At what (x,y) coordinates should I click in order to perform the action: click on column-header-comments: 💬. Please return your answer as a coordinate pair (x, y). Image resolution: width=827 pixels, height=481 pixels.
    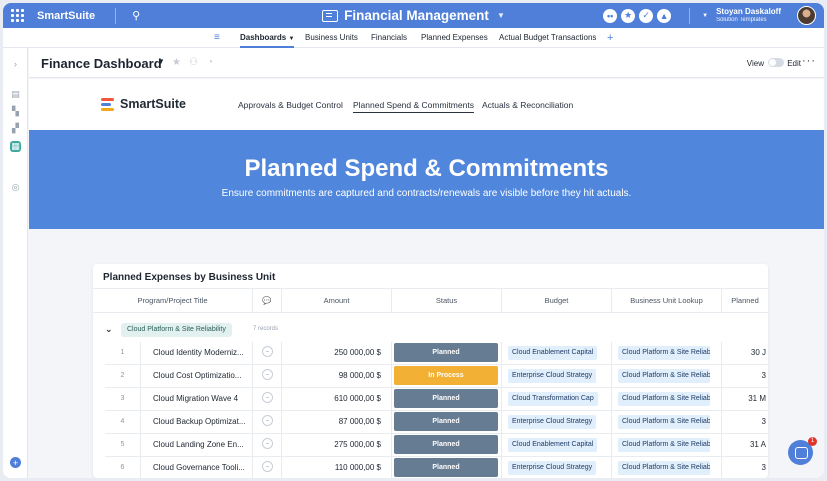
    Looking at the image, I should click on (267, 300).